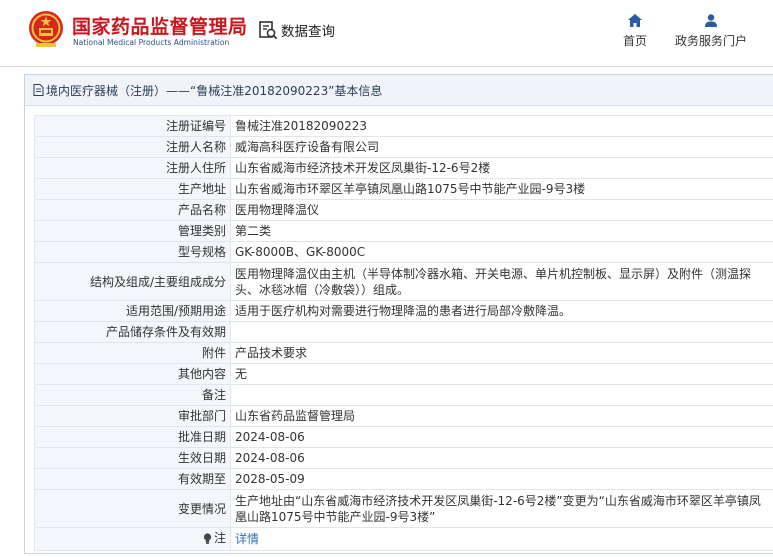 The height and width of the screenshot is (557, 773). I want to click on field-value: 适用于医疗机构对需要进行物理降温的患者进行局部冷敷降温。, so click(501, 311).